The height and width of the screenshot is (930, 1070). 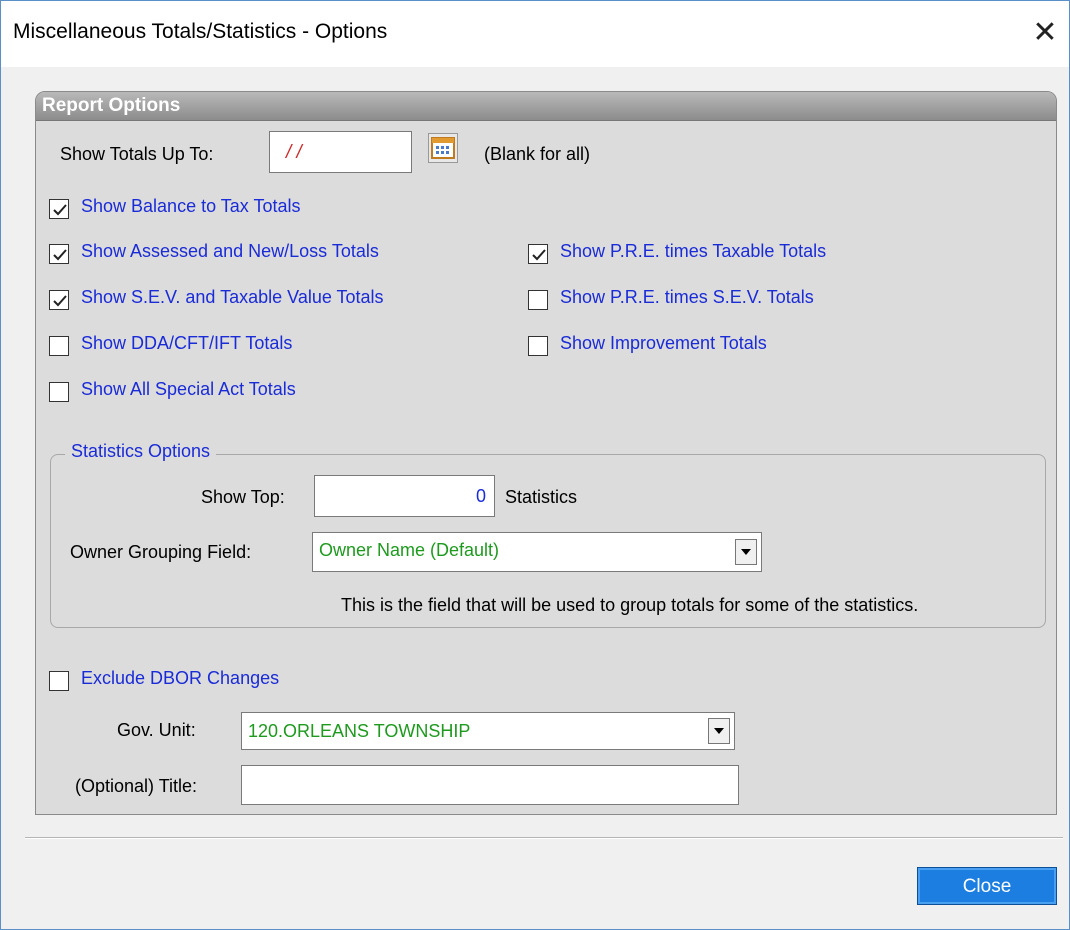 I want to click on gov-unit-select: 120.ORLEANS TOWNSHIP, so click(x=488, y=731).